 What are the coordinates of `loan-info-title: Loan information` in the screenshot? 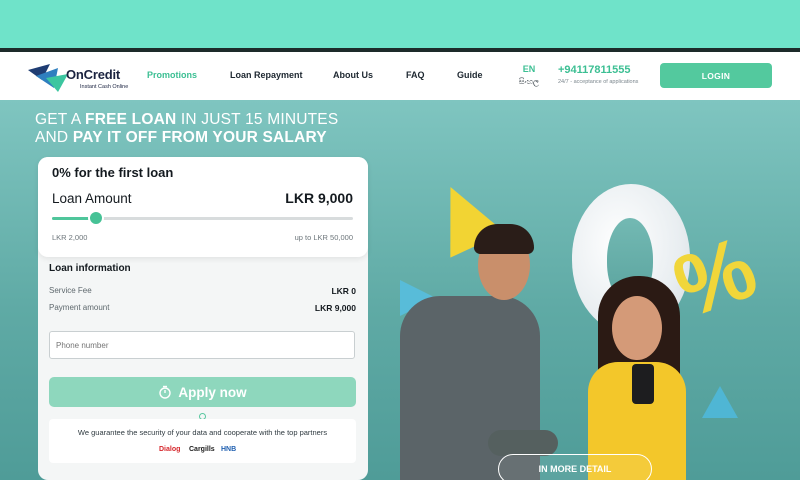 It's located at (90, 268).